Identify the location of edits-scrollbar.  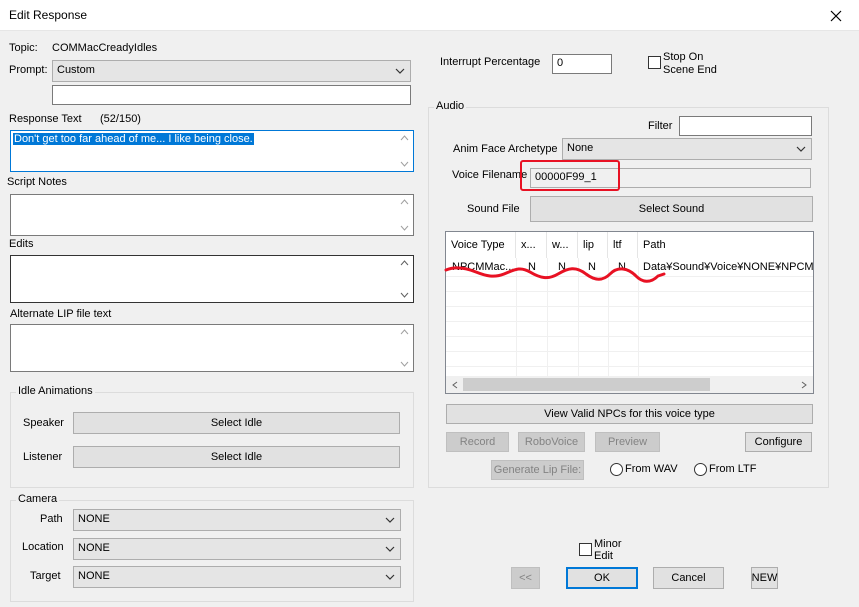
(404, 279).